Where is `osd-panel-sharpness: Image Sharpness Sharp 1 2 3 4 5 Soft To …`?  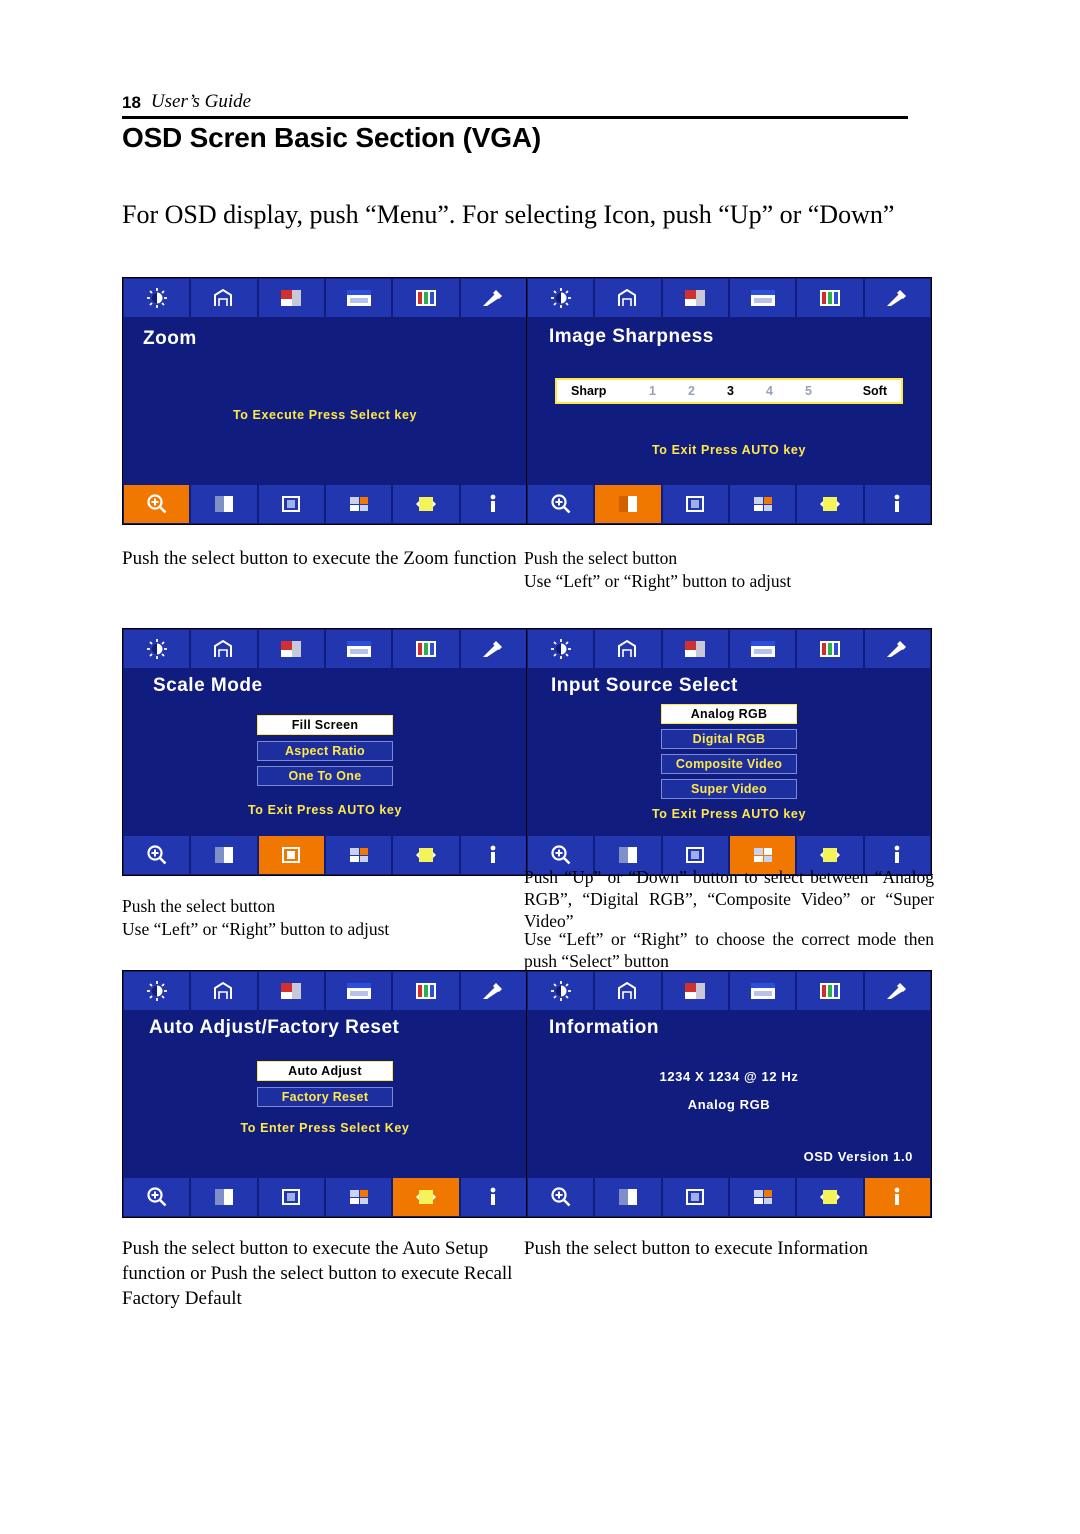 osd-panel-sharpness: Image Sharpness Sharp 1 2 3 4 5 Soft To … is located at coordinates (729, 401).